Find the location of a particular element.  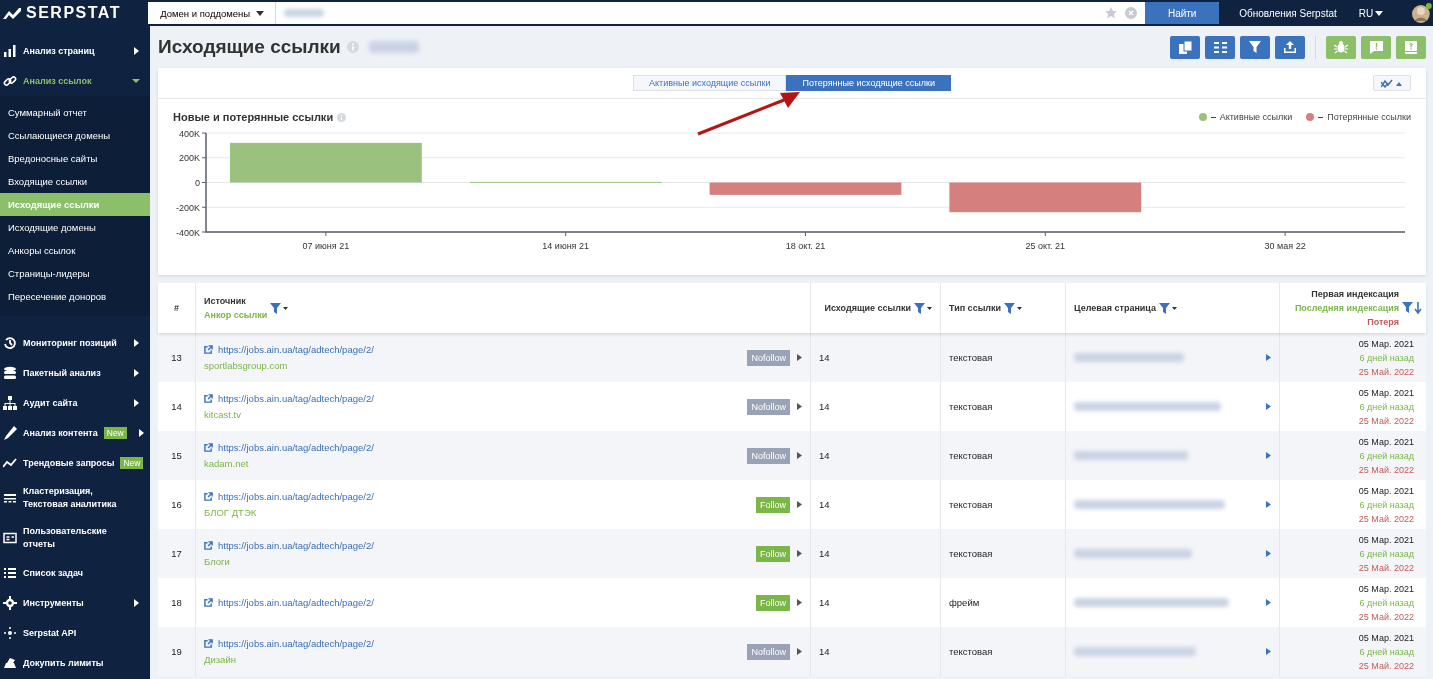

sidebar-item: Кластеризация, Текстовая аналитика is located at coordinates (75, 498).